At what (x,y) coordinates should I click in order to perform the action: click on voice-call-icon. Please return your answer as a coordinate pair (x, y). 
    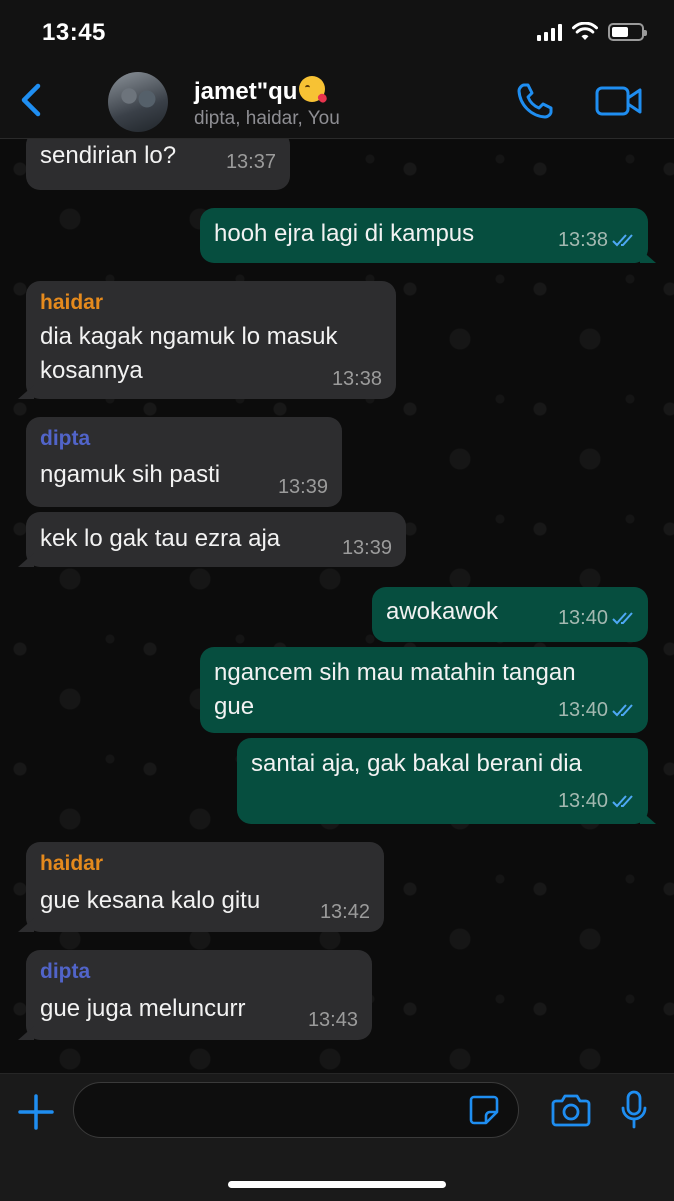
    Looking at the image, I should click on (535, 101).